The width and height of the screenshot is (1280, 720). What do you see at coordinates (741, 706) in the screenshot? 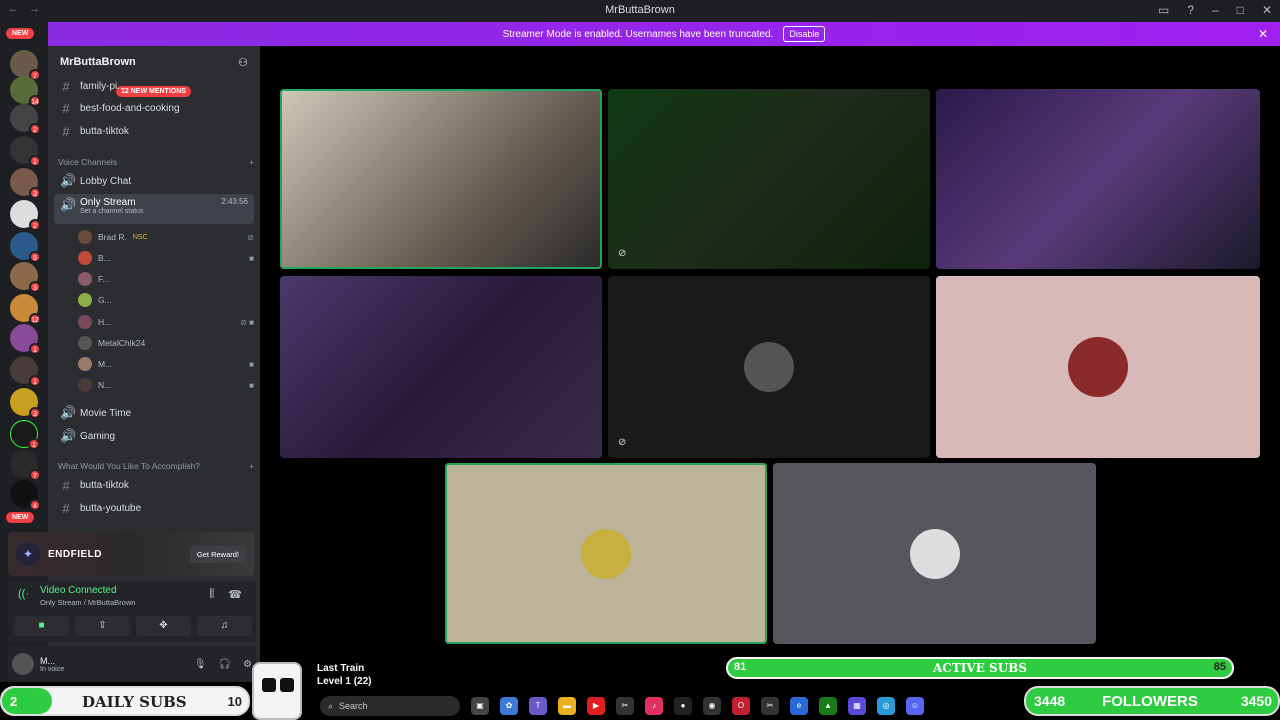
I see `opera-icon: O` at bounding box center [741, 706].